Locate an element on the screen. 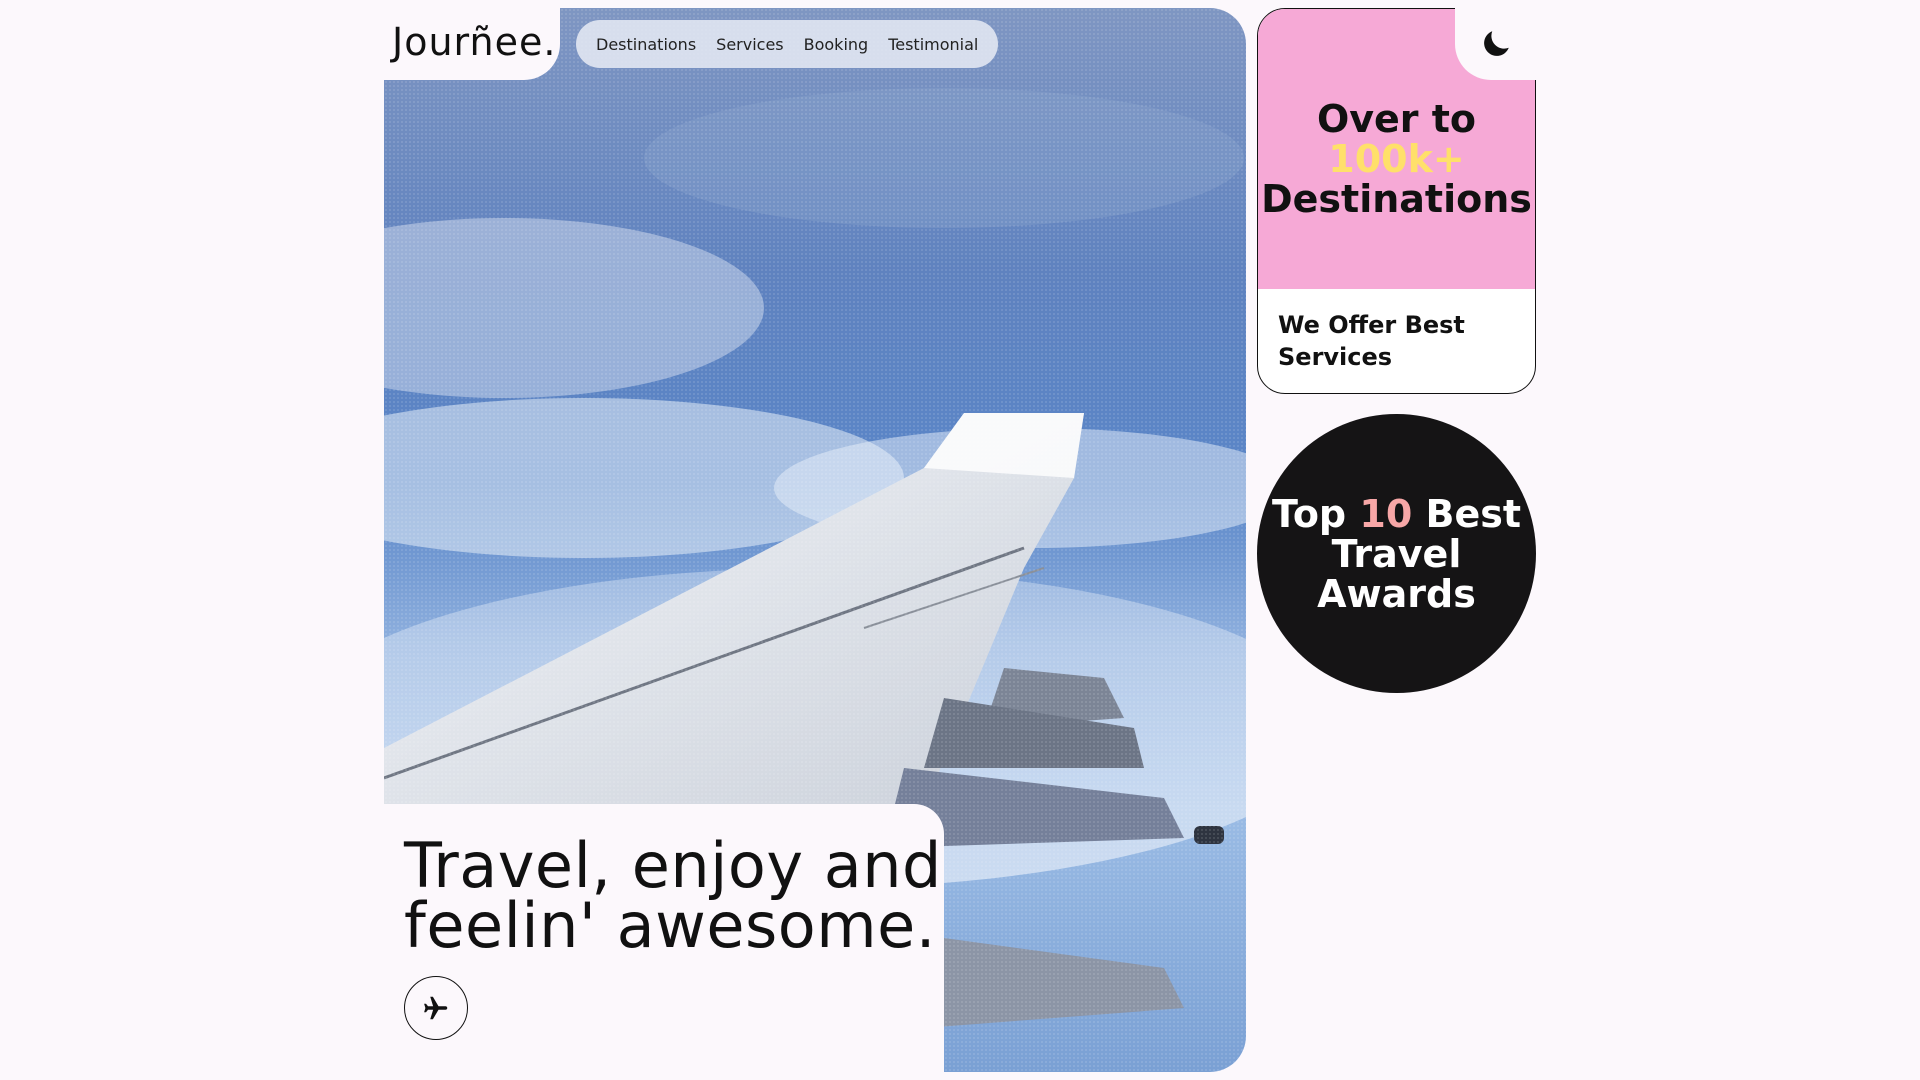 The height and width of the screenshot is (1080, 1920). theme-toggle is located at coordinates (1496, 44).